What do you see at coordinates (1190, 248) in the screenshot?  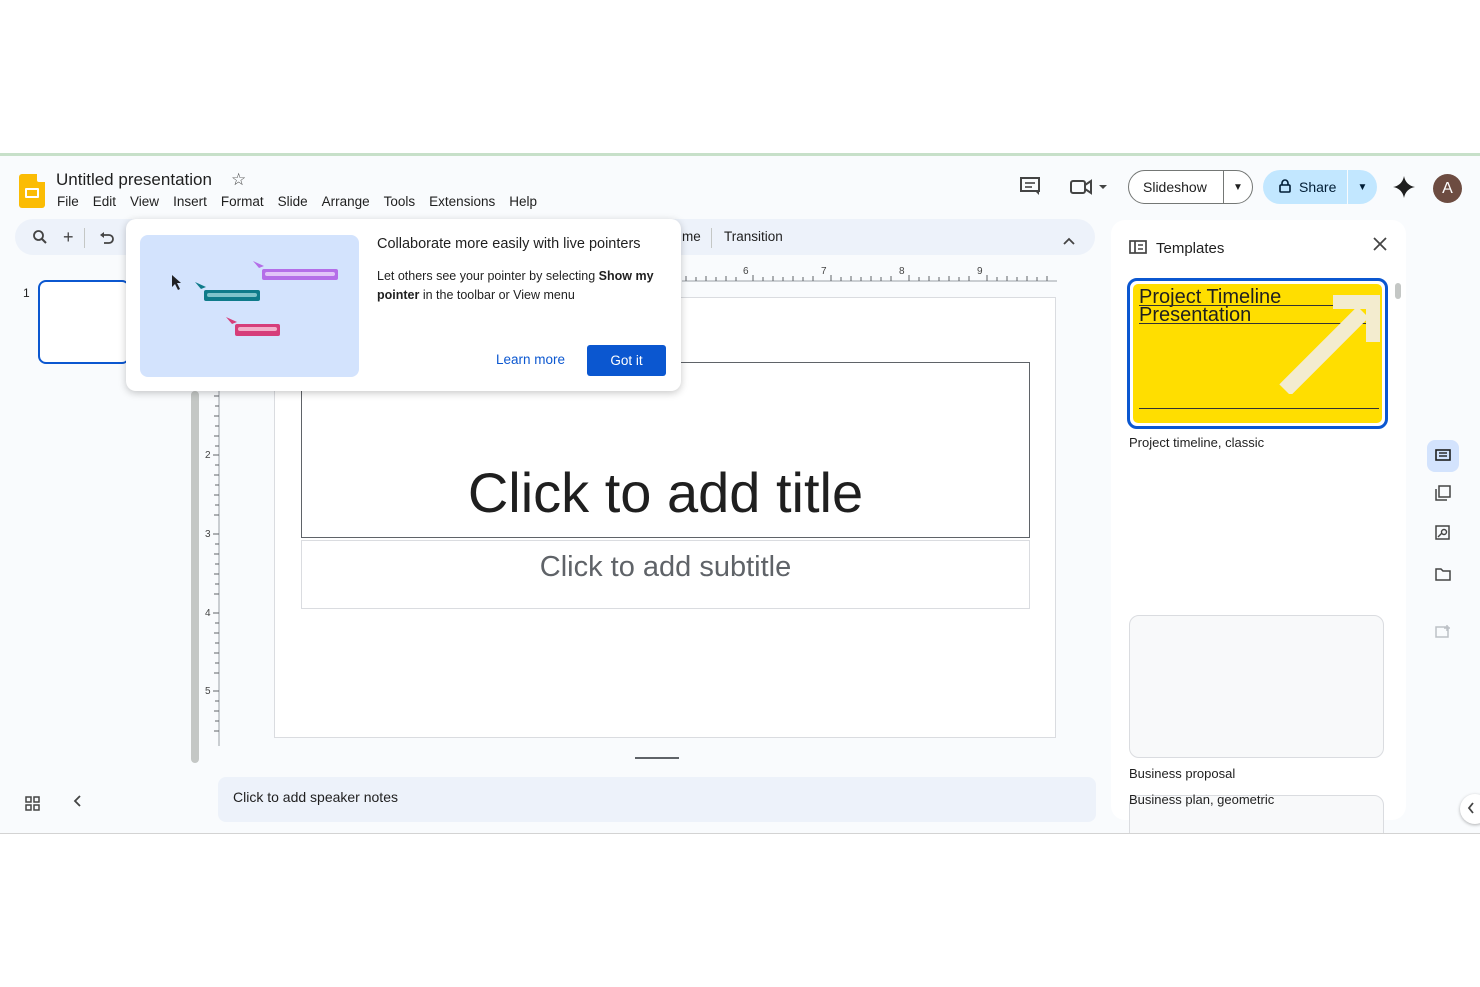 I see `templates-panel-title: Templates` at bounding box center [1190, 248].